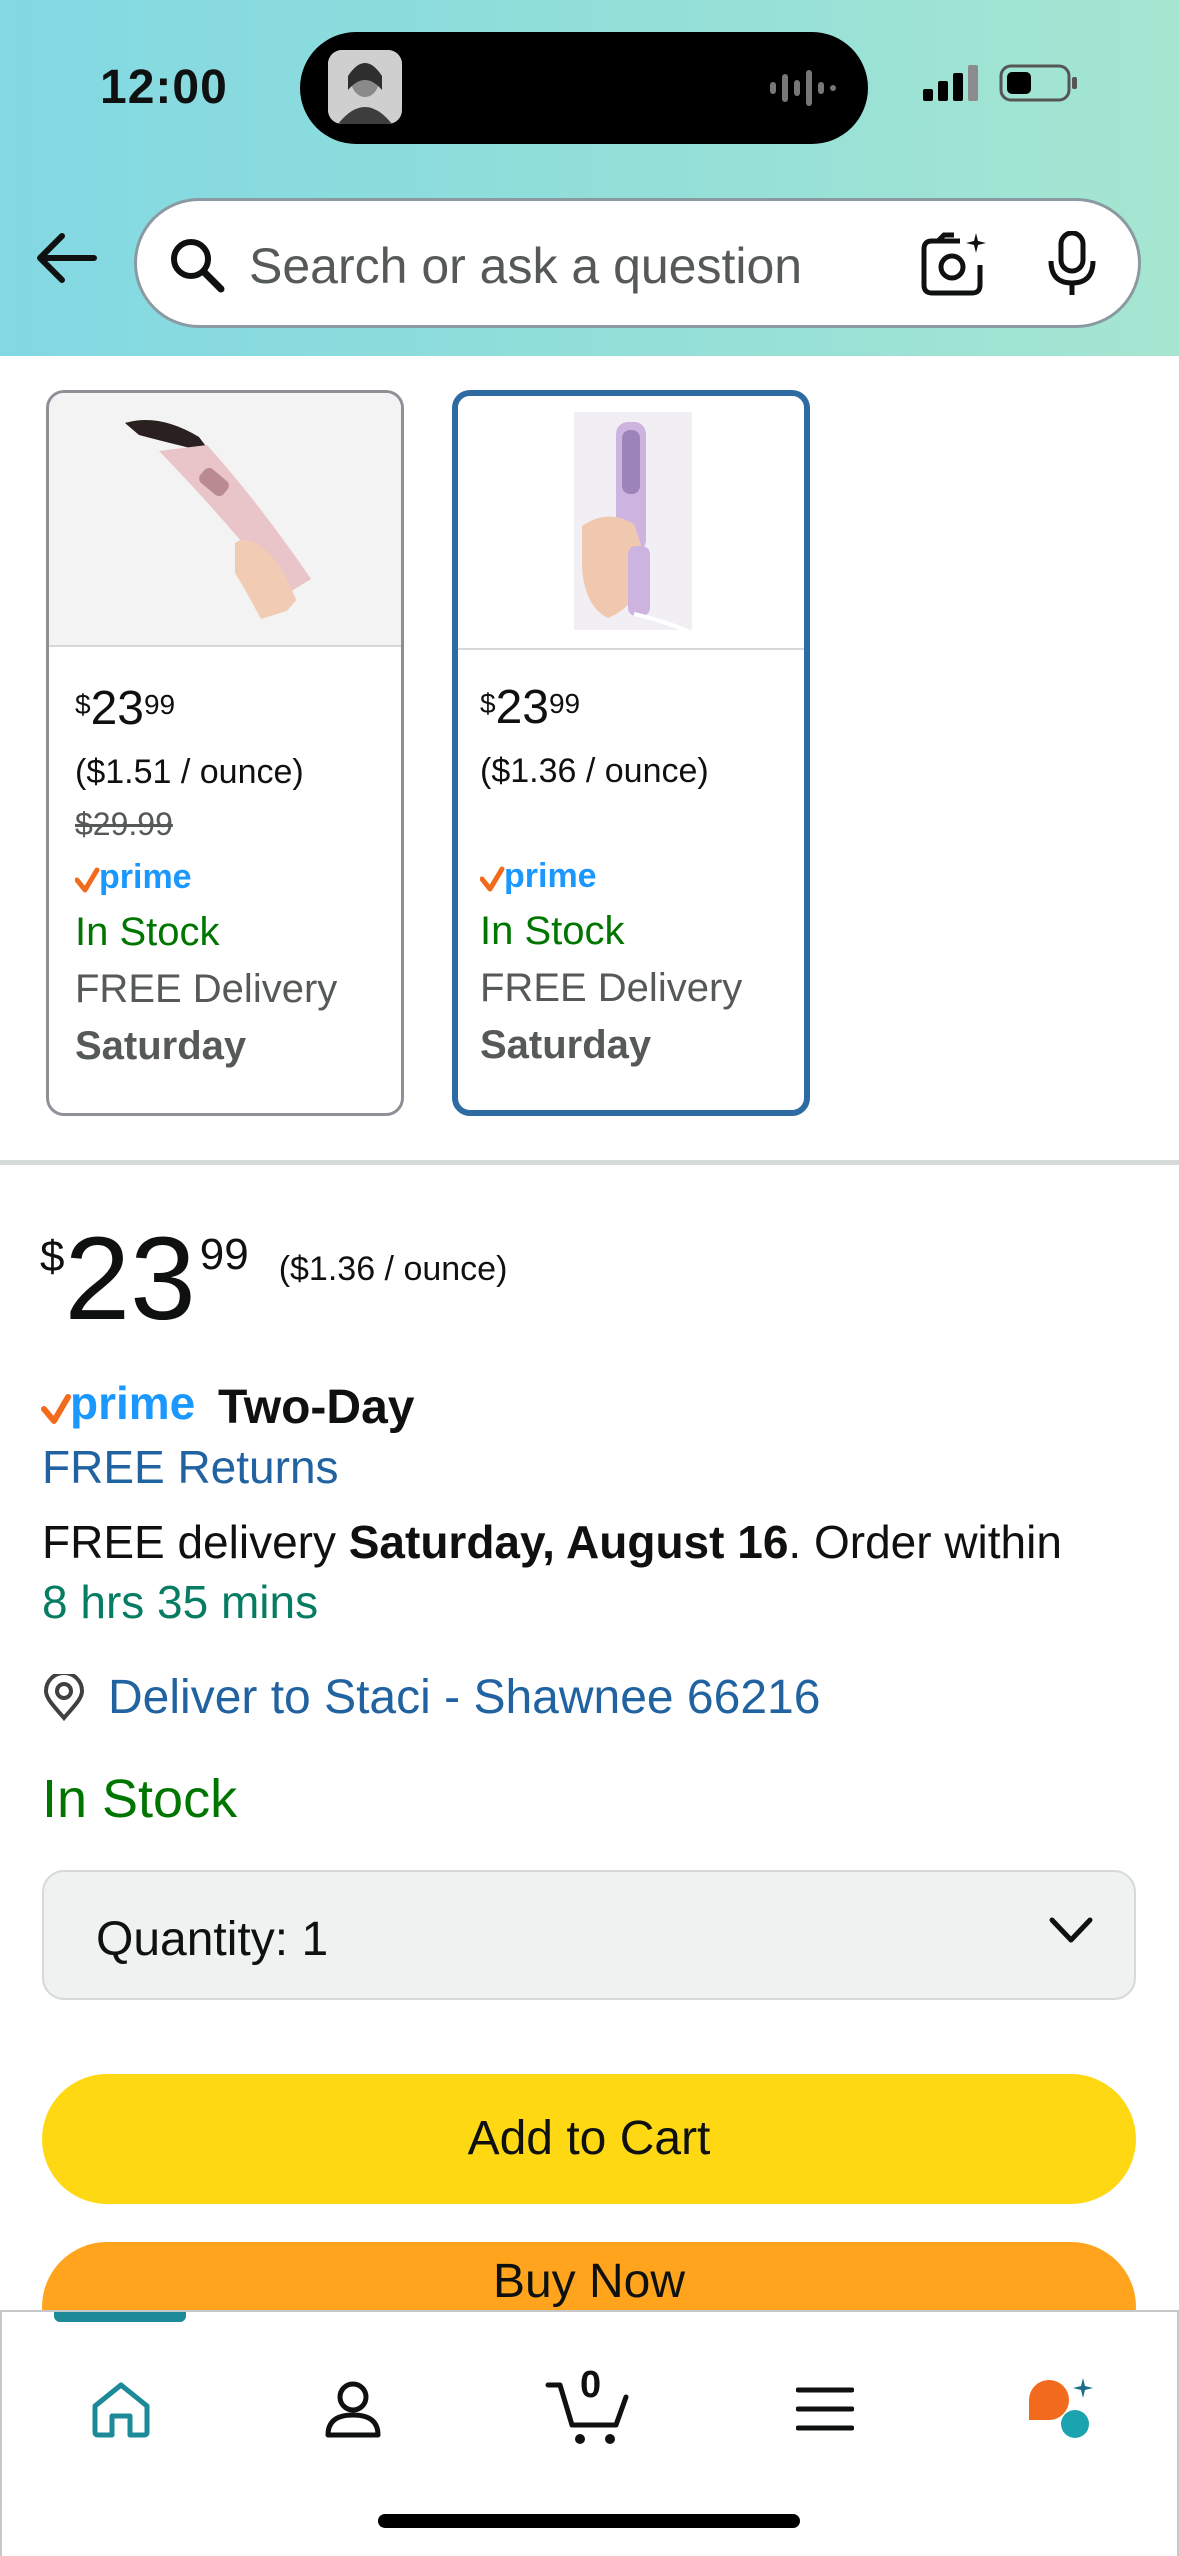 This screenshot has width=1179, height=2556. Describe the element at coordinates (198, 266) in the screenshot. I see `search-icon` at that location.